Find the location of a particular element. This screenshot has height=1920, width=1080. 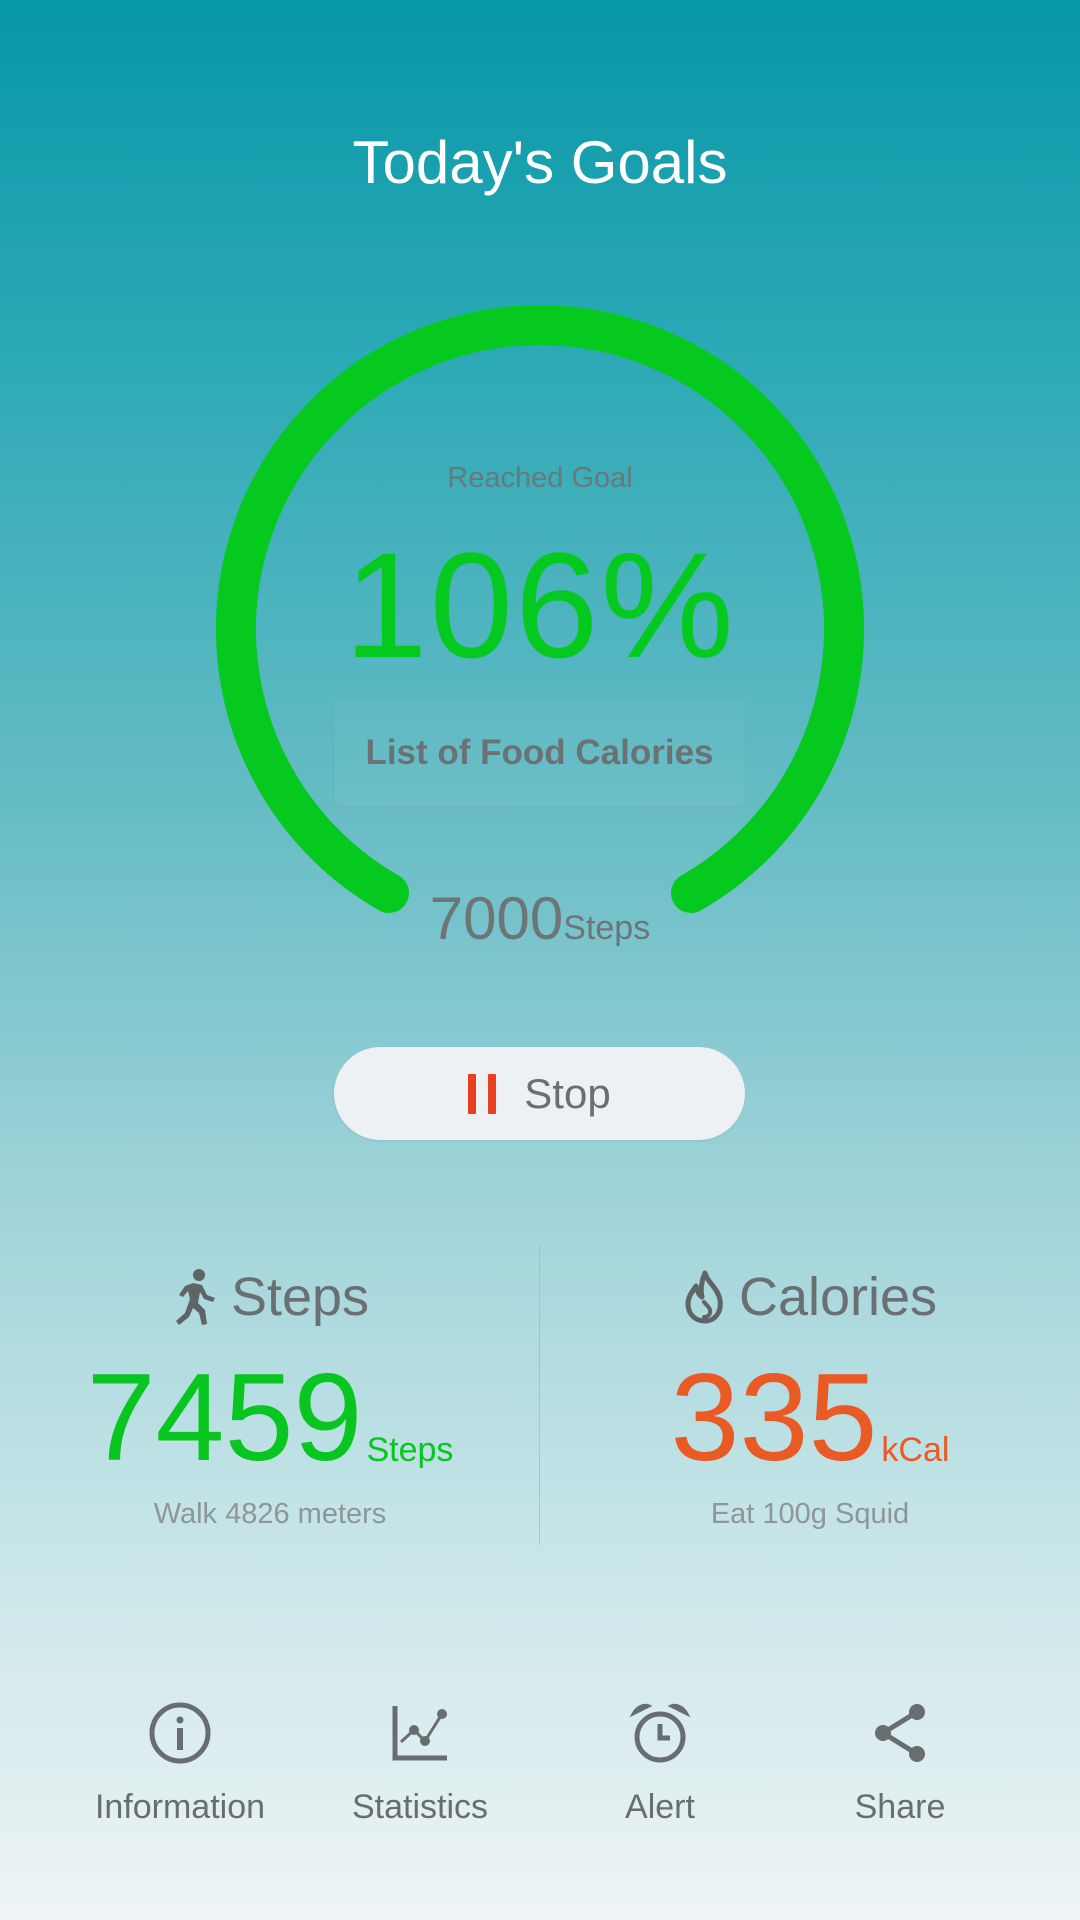

calories-stat: Calories 335 kCal Eat 100g Squid is located at coordinates (810, 1396).